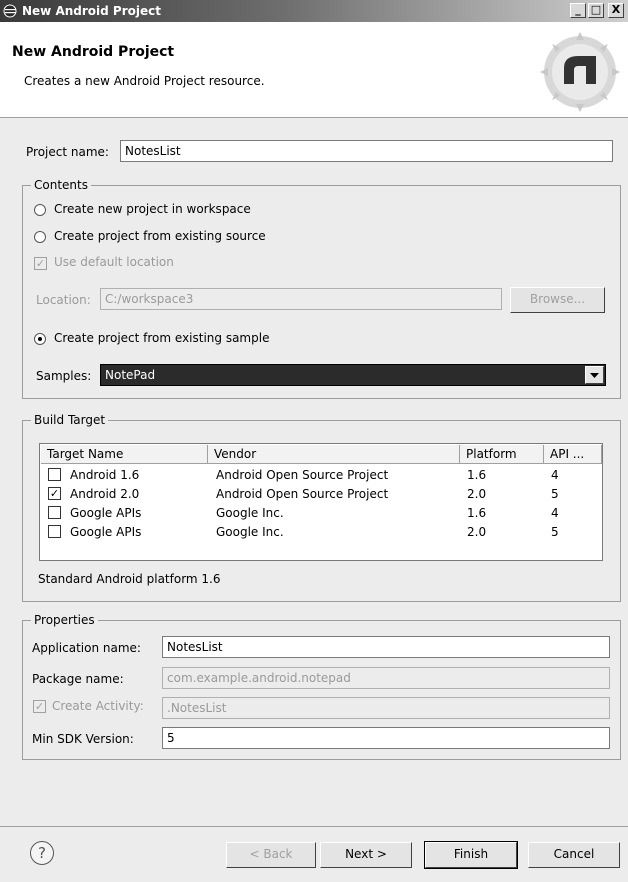 The height and width of the screenshot is (882, 628). Describe the element at coordinates (616, 10) in the screenshot. I see `close-button: X` at that location.